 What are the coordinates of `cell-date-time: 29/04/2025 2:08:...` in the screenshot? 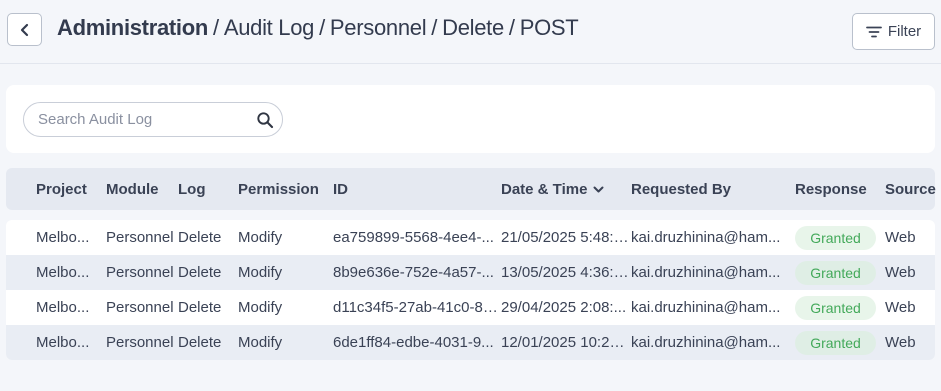 It's located at (564, 307).